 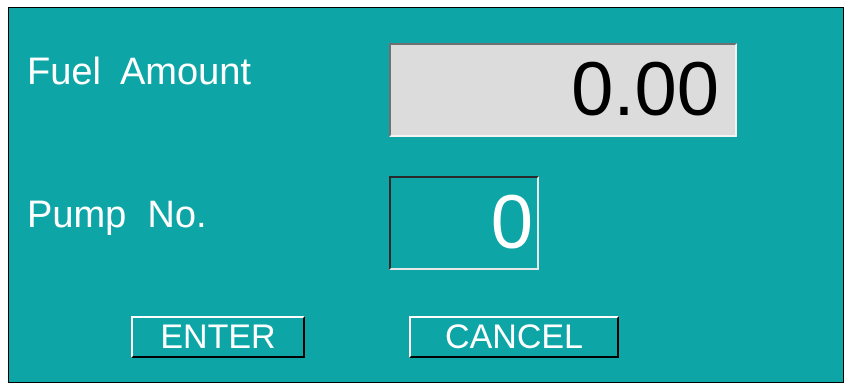 What do you see at coordinates (563, 90) in the screenshot?
I see `fuel-amount-field: 0.00` at bounding box center [563, 90].